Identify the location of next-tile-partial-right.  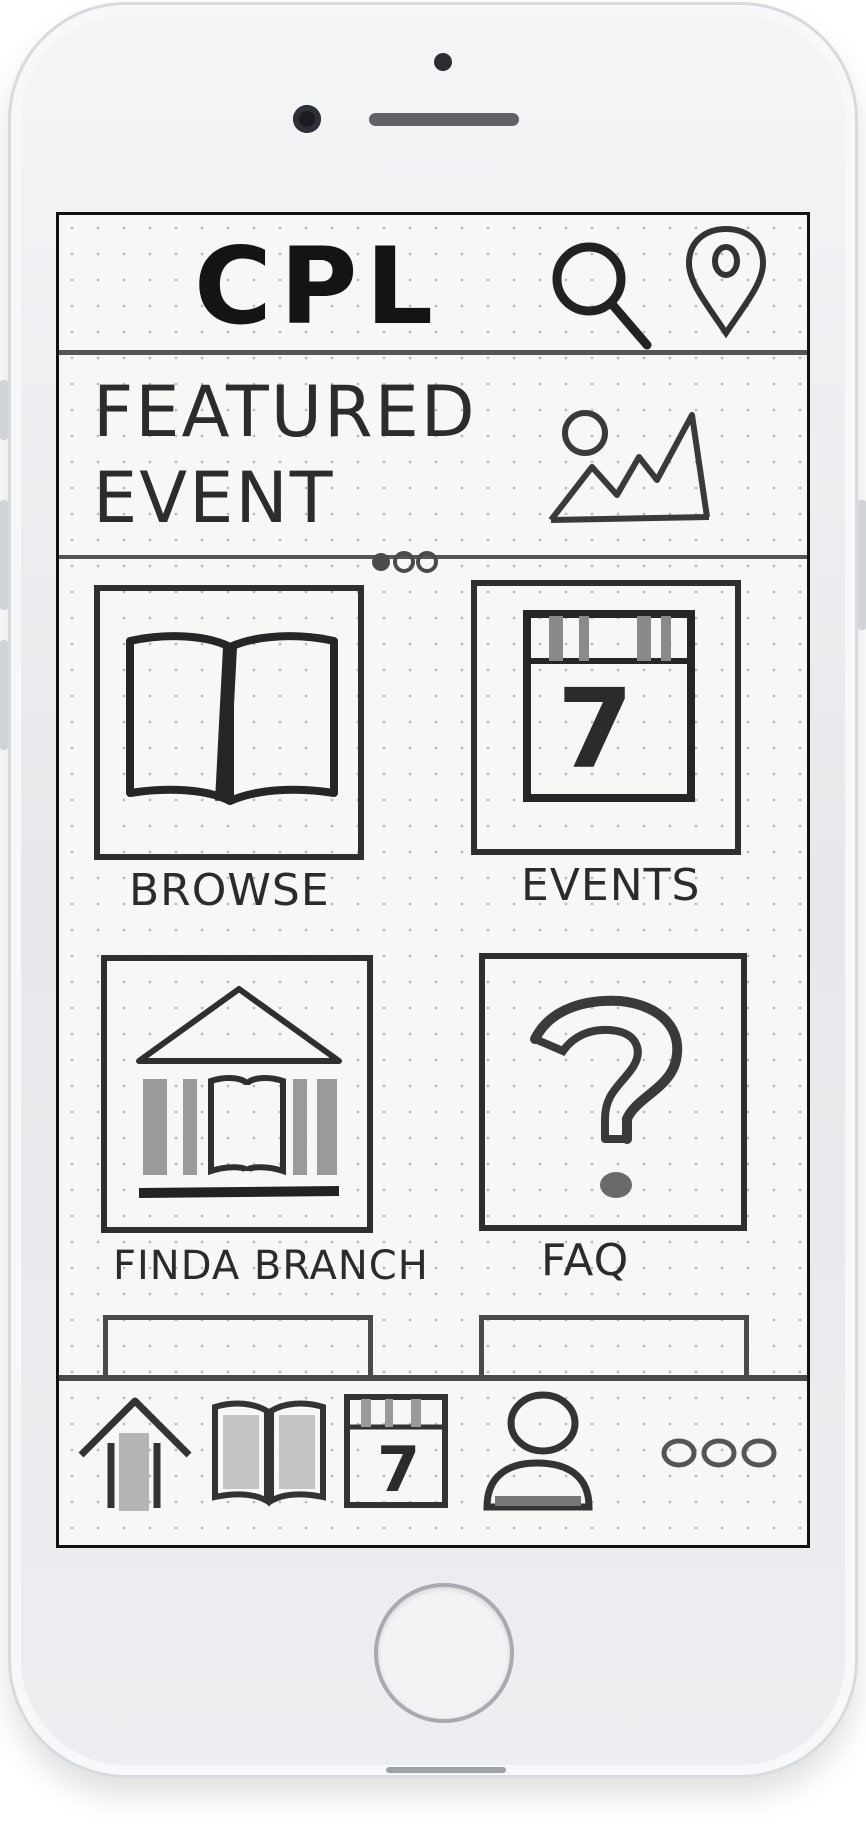
(614, 1345).